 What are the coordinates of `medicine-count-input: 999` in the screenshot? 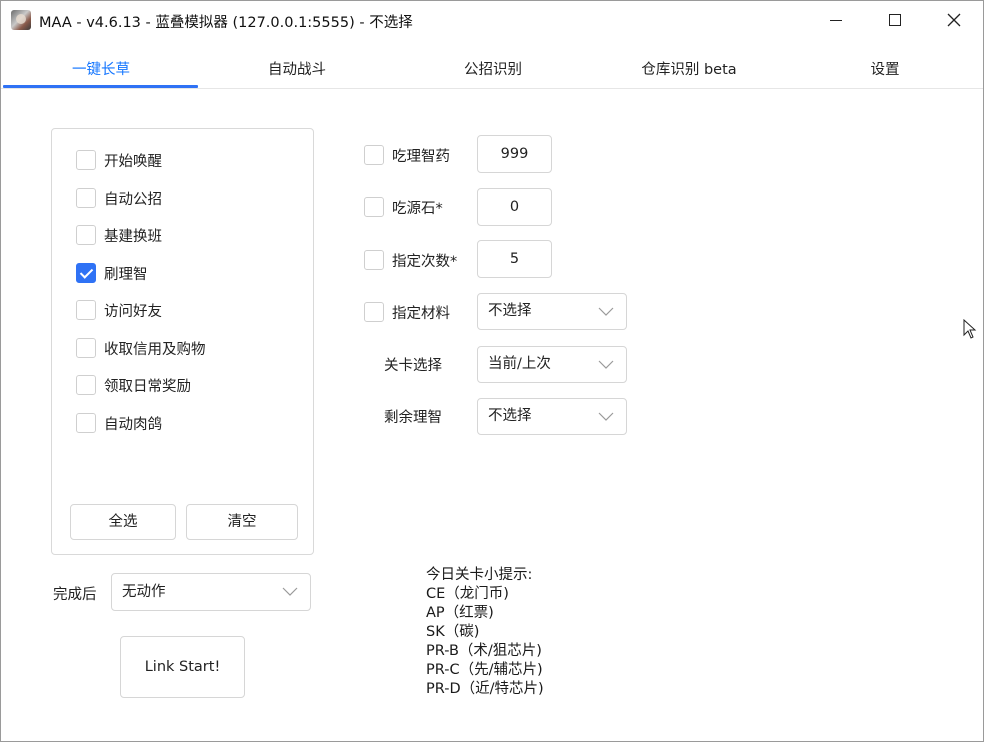 It's located at (514, 154).